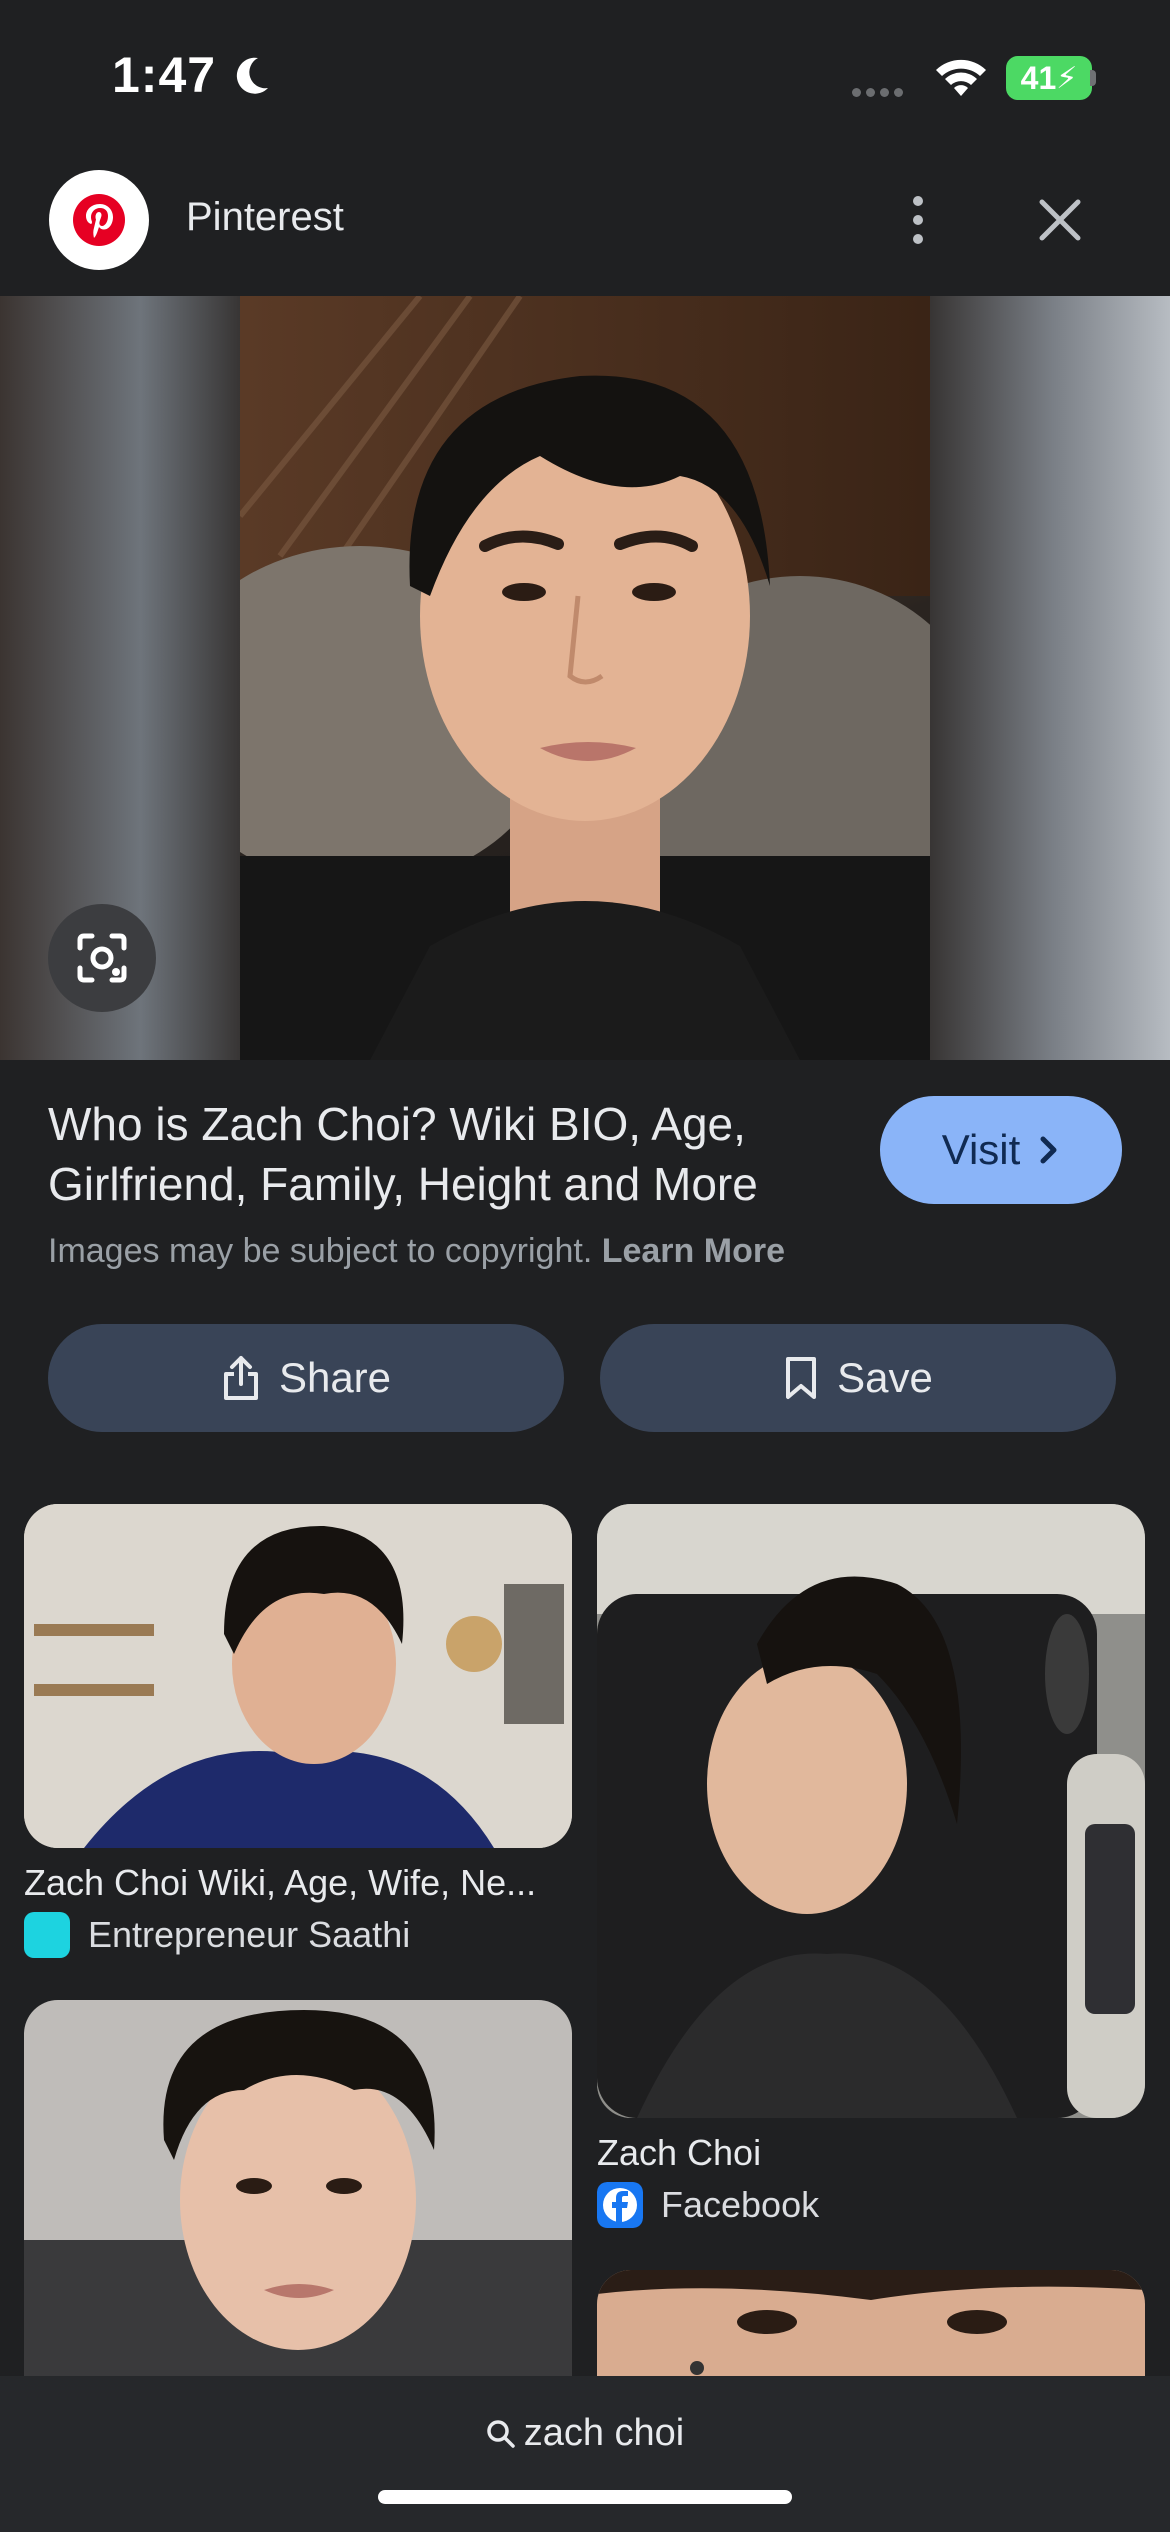 Image resolution: width=1170 pixels, height=2532 pixels. Describe the element at coordinates (801, 1378) in the screenshot. I see `bookmark-icon` at that location.